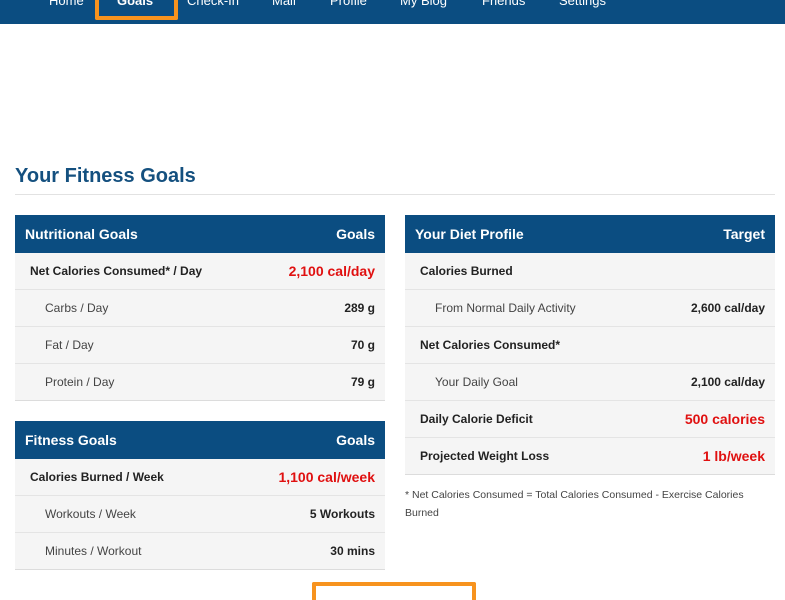  I want to click on fitness-goals-header: Fitness Goals Goals, so click(200, 440).